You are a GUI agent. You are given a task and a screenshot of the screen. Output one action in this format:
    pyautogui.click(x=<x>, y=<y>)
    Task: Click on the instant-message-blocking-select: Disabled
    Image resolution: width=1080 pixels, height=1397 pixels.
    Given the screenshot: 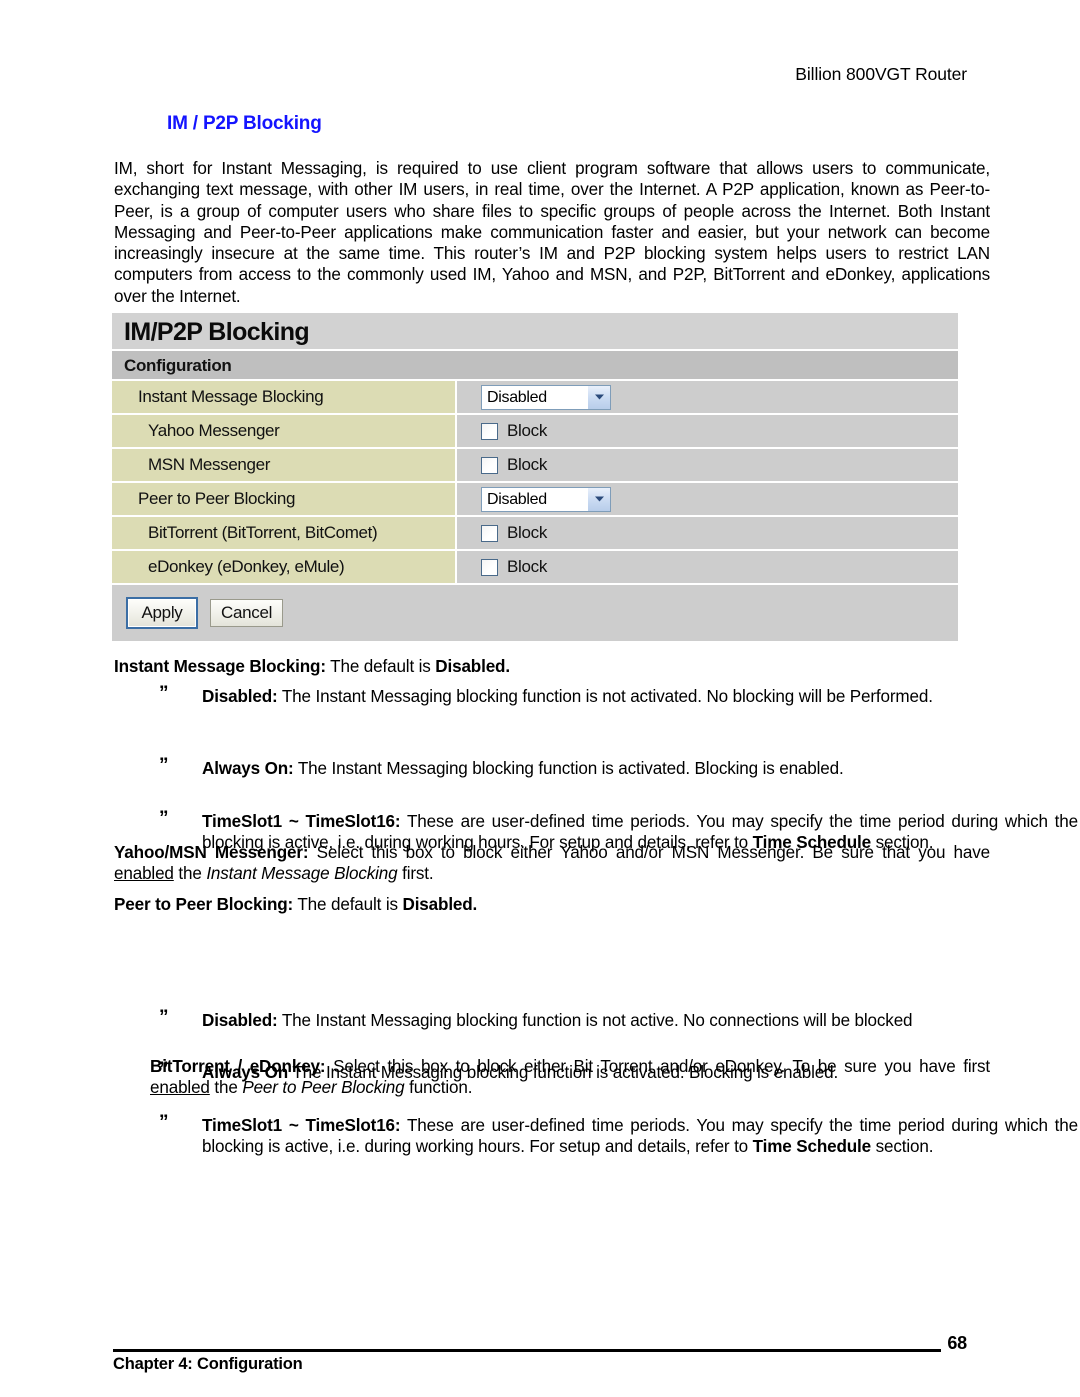 What is the action you would take?
    pyautogui.click(x=546, y=397)
    